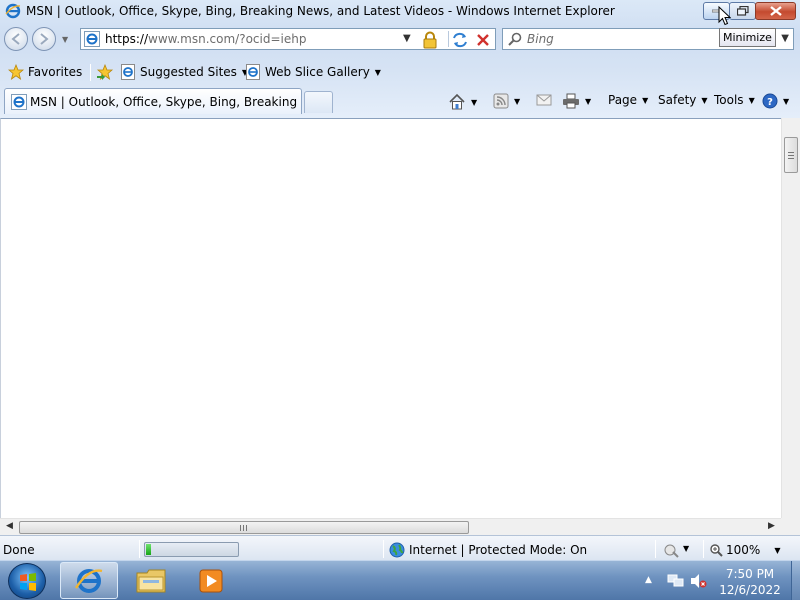 Image resolution: width=800 pixels, height=600 pixels. What do you see at coordinates (785, 38) in the screenshot?
I see `search-options-dropdown: ▼` at bounding box center [785, 38].